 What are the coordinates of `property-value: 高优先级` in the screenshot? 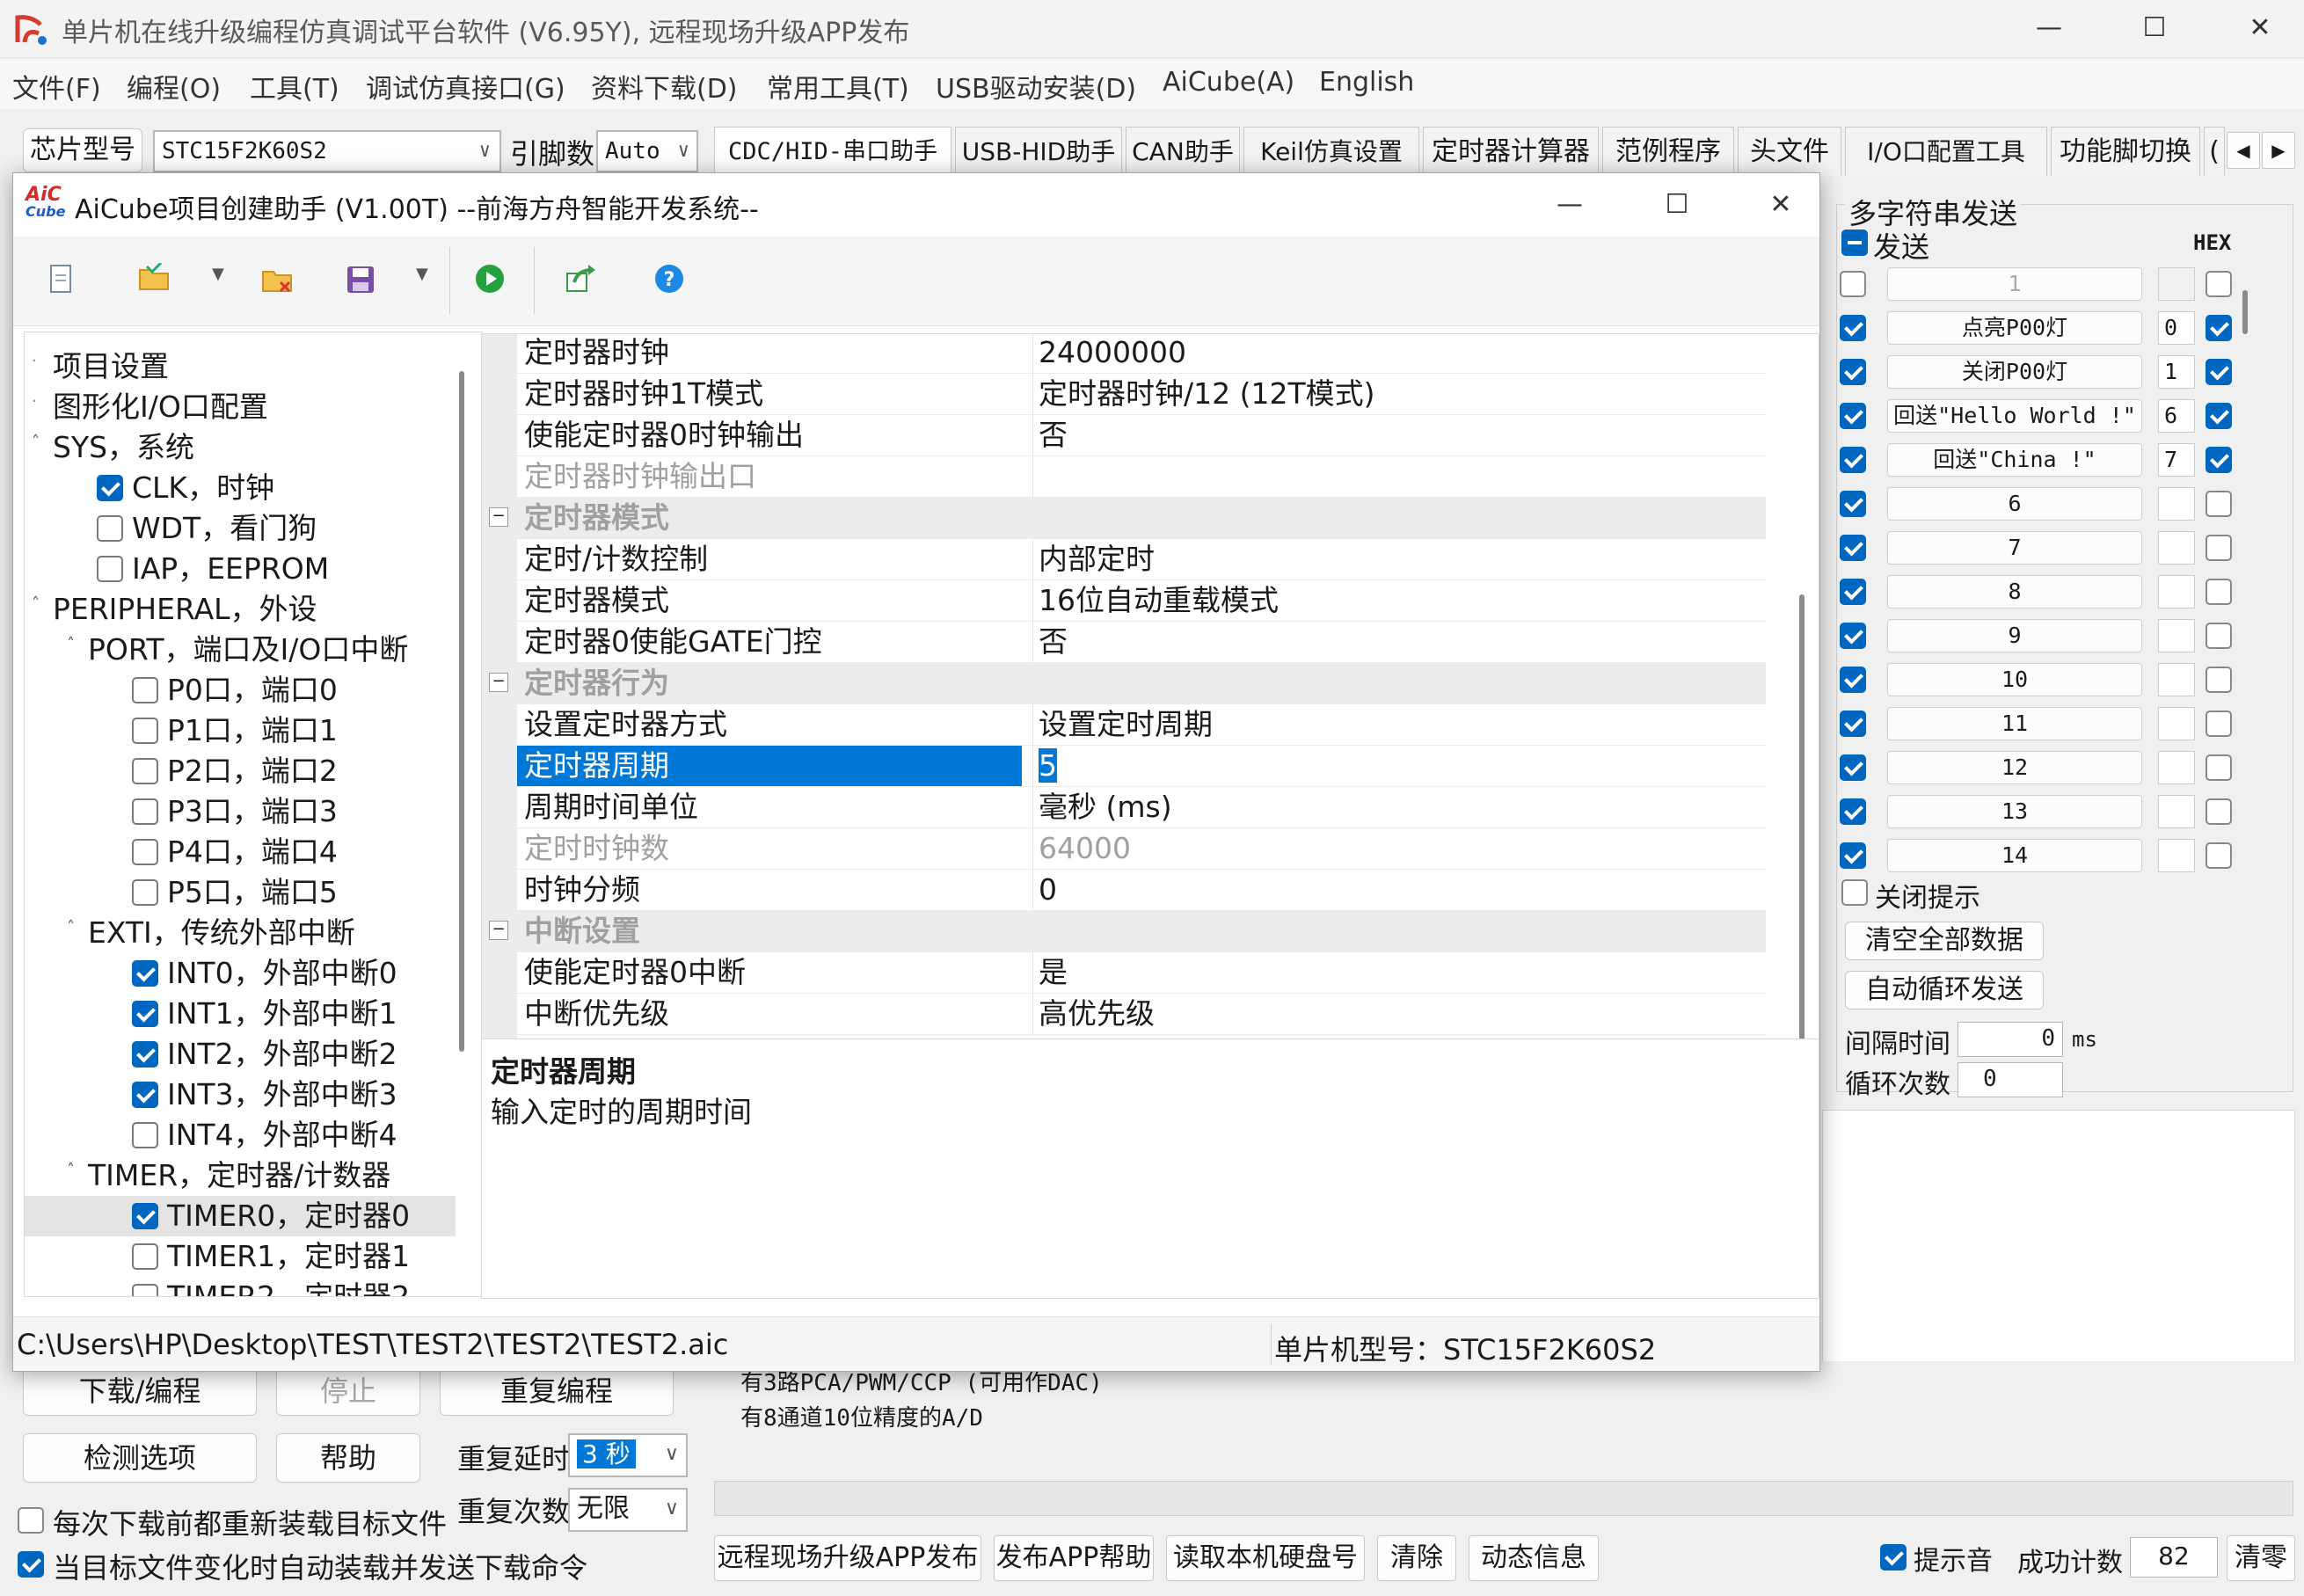 It's located at (1399, 1014).